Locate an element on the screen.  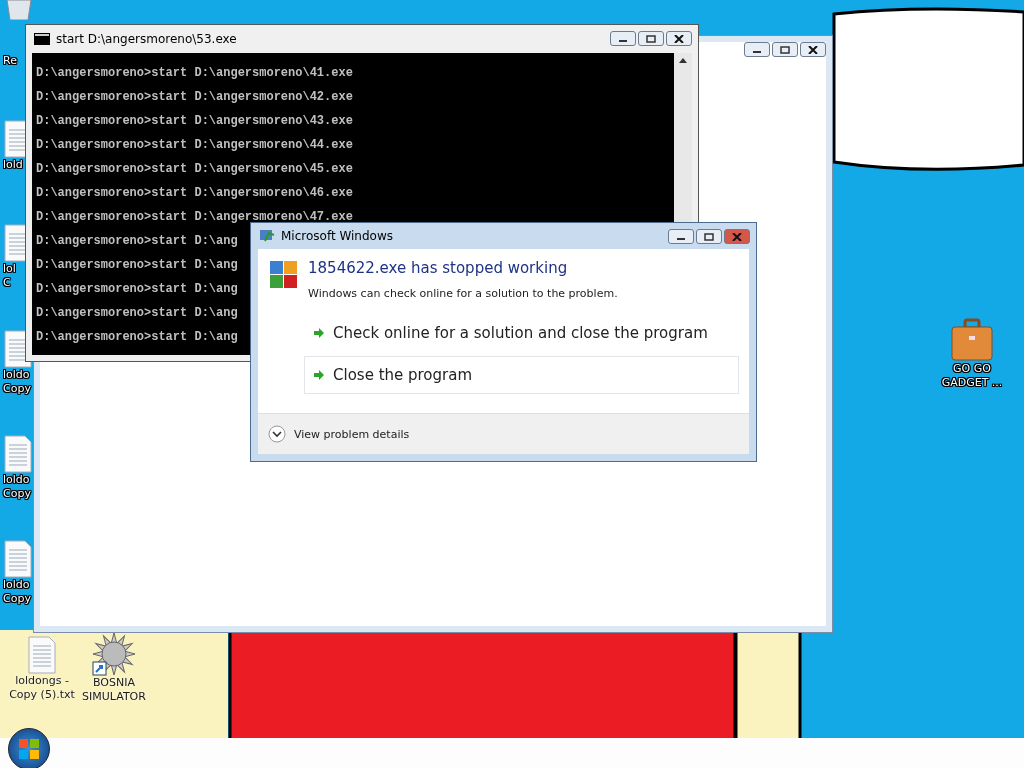
icon-label: C is located at coordinates (7, 283).